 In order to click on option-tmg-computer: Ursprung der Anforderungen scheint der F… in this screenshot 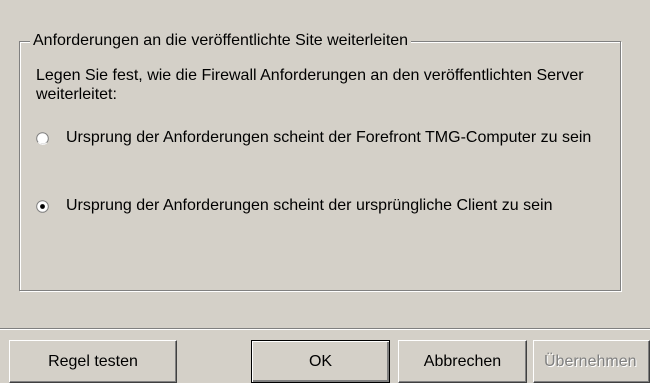, I will do `click(321, 137)`.